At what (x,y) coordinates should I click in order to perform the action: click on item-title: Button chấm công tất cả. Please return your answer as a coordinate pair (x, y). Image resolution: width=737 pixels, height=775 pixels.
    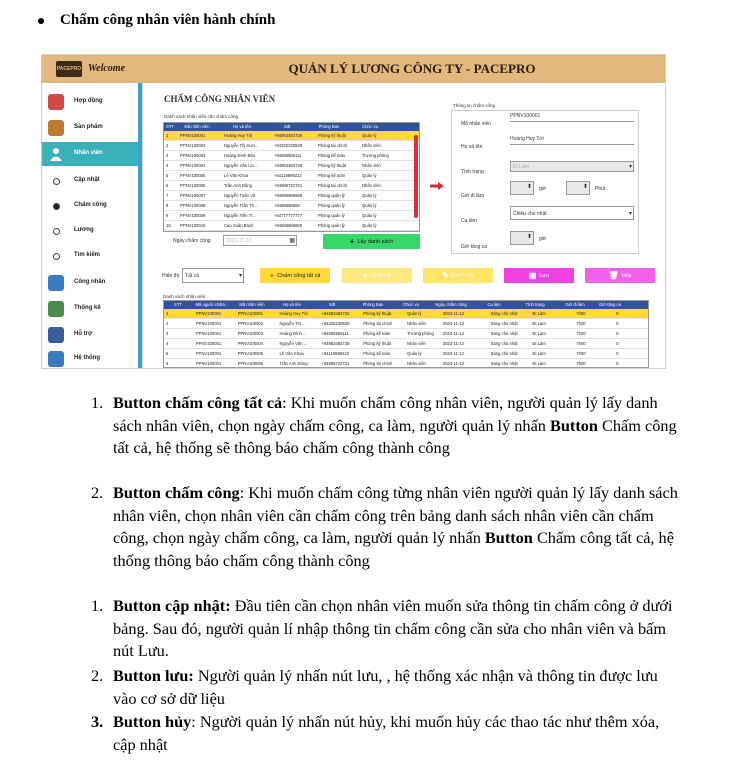
    Looking at the image, I should click on (198, 402).